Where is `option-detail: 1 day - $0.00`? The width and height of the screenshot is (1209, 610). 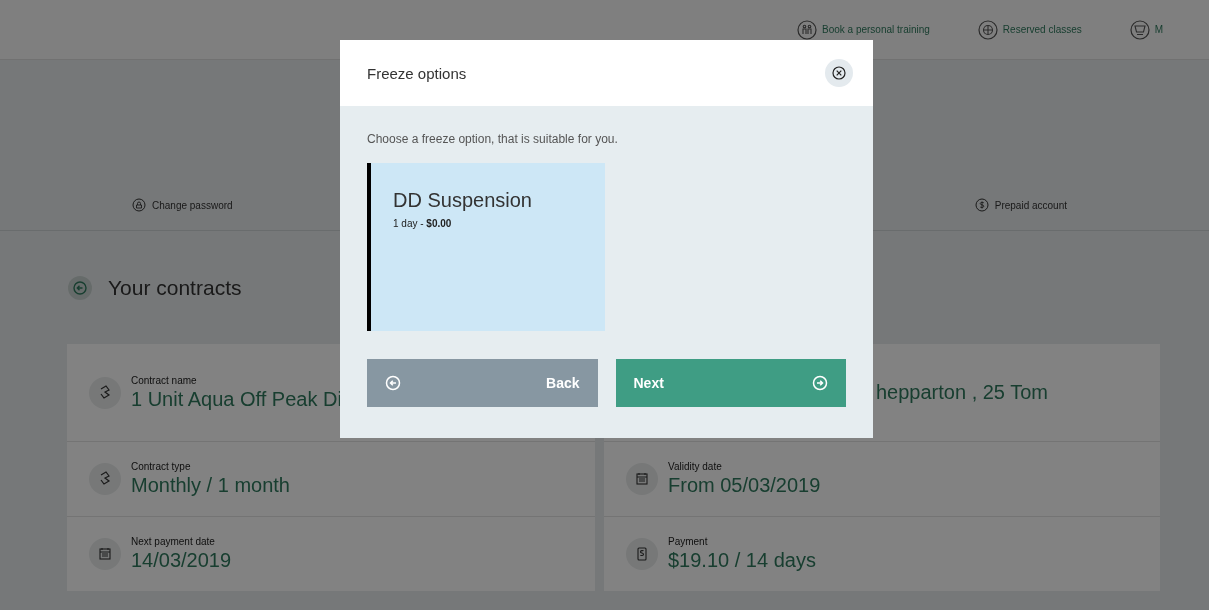 option-detail: 1 day - $0.00 is located at coordinates (423, 223).